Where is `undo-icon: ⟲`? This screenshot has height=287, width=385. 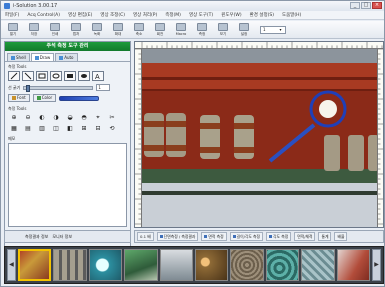 undo-icon: ⟲ is located at coordinates (112, 128).